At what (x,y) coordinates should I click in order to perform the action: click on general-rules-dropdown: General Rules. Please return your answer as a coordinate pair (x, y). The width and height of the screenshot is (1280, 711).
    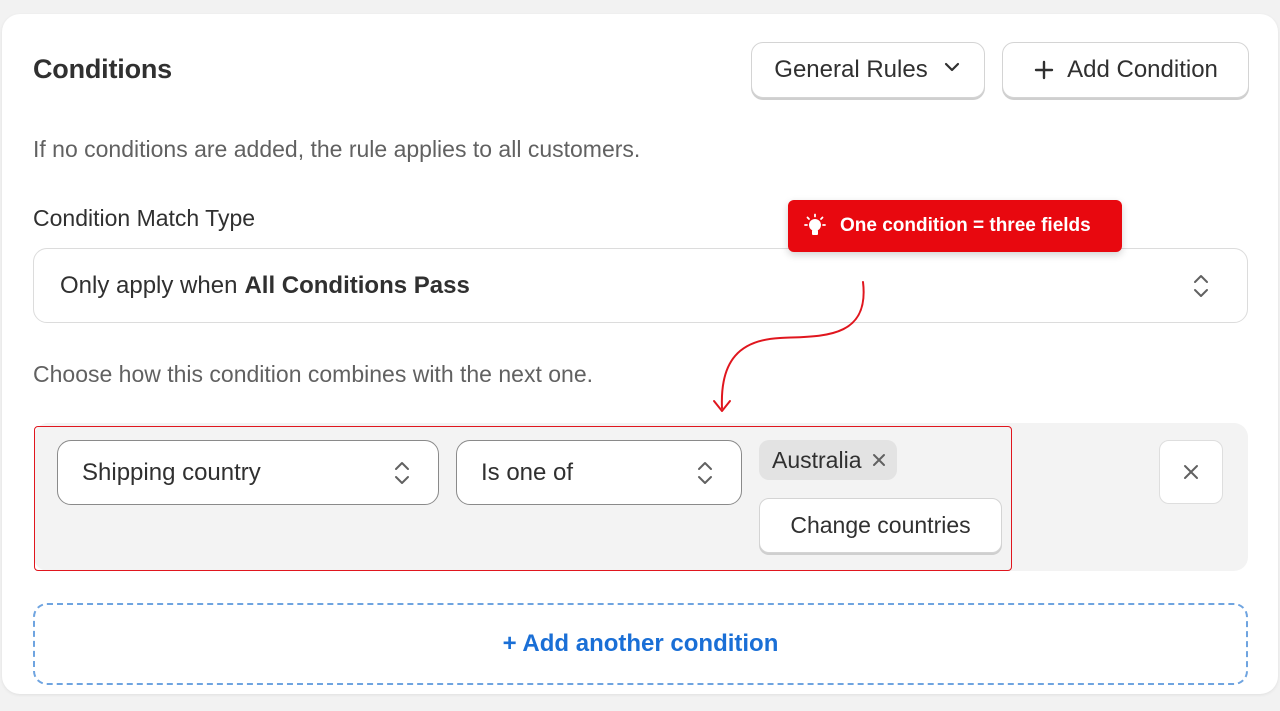
    Looking at the image, I should click on (868, 70).